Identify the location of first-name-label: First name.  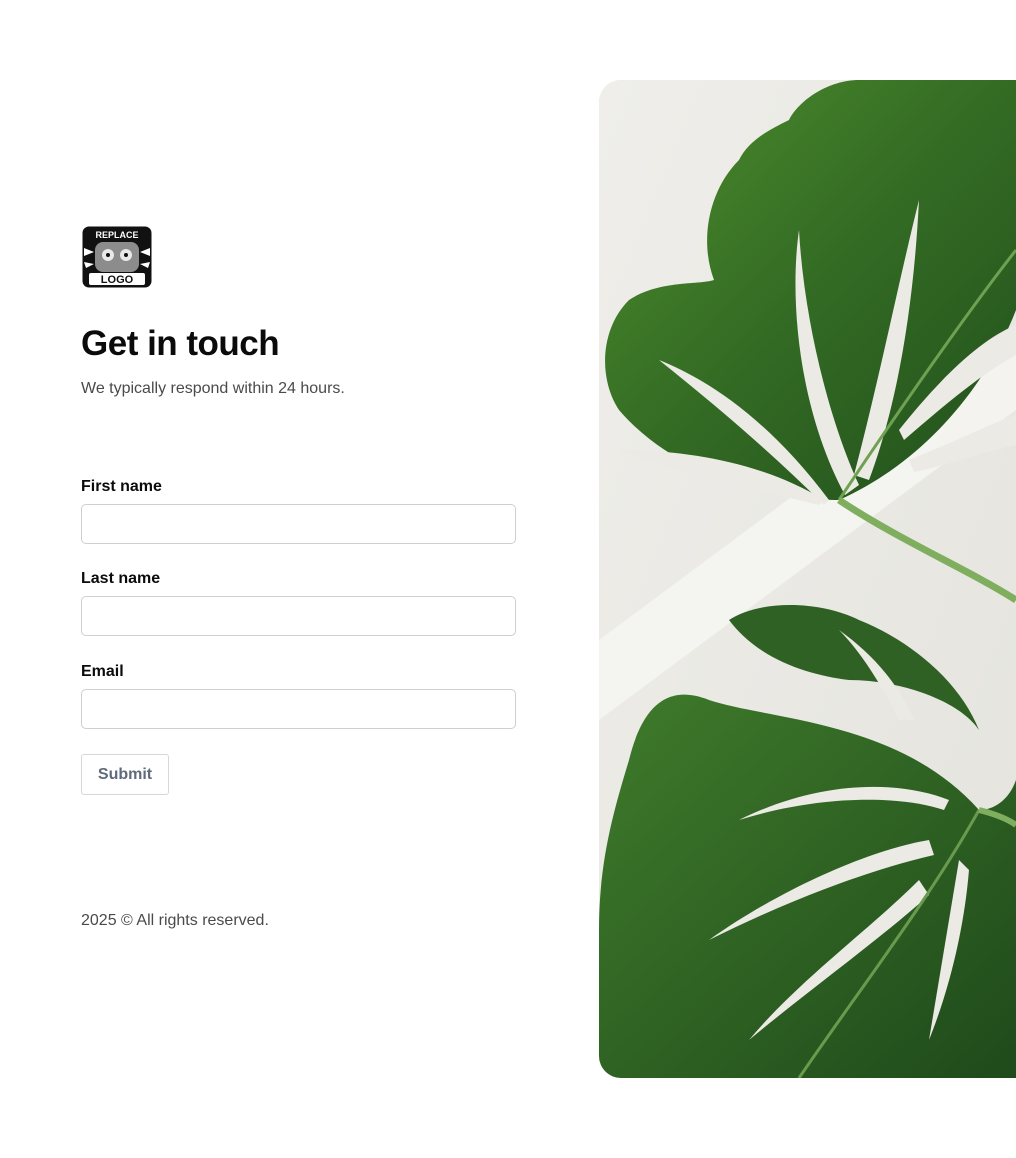
(121, 486).